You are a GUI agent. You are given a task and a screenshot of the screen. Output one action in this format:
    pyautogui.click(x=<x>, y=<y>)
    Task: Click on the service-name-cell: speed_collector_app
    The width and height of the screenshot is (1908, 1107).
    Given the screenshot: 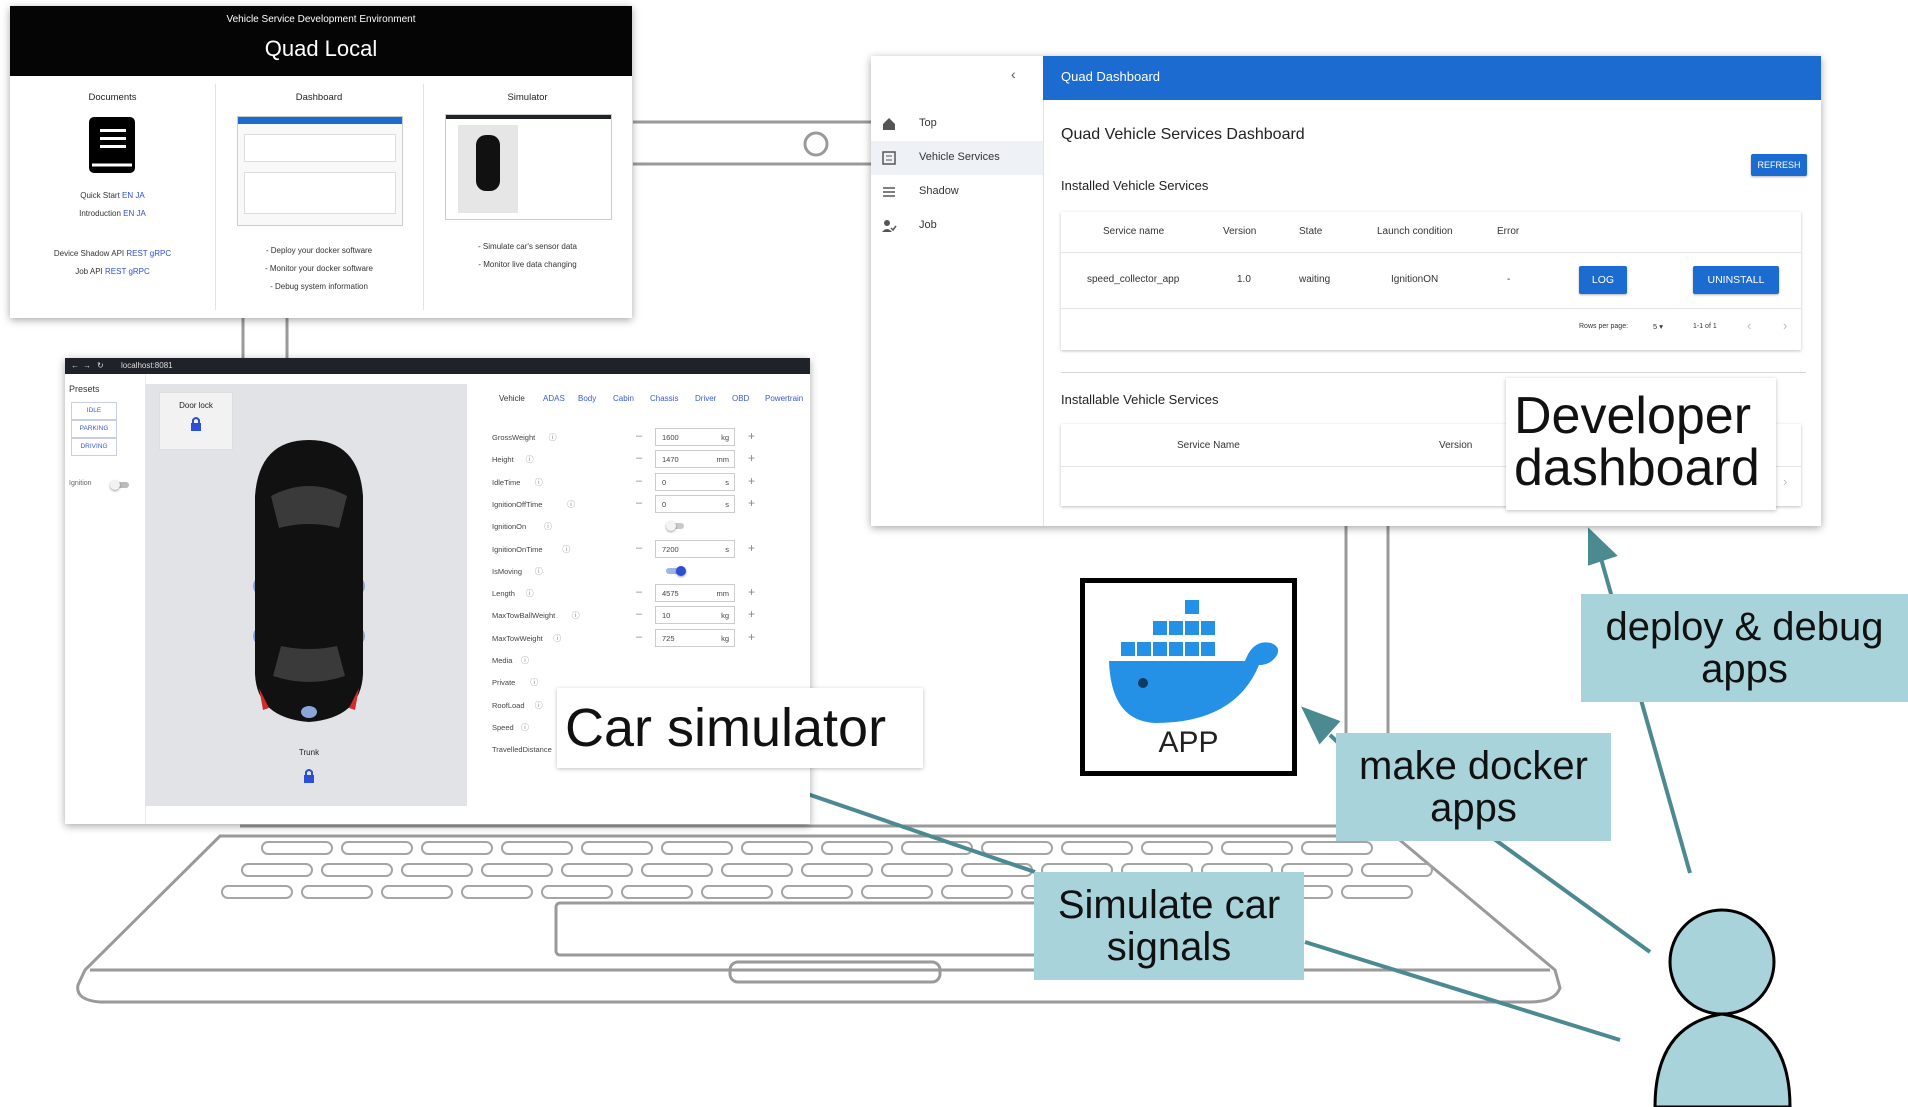 What is the action you would take?
    pyautogui.click(x=1133, y=279)
    